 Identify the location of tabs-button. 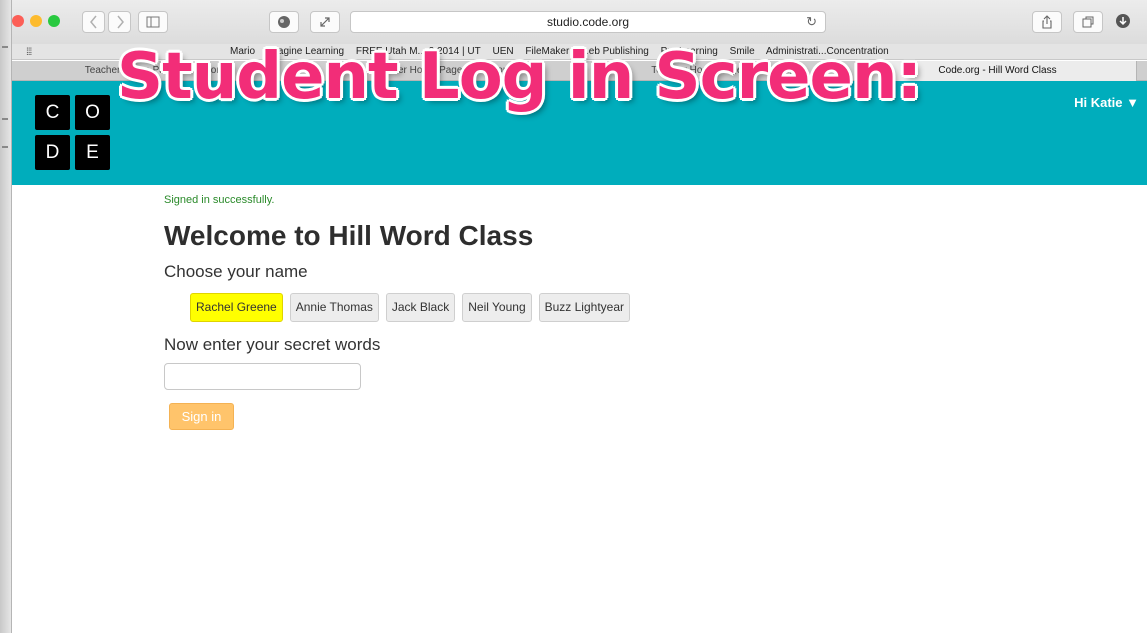
(1088, 22).